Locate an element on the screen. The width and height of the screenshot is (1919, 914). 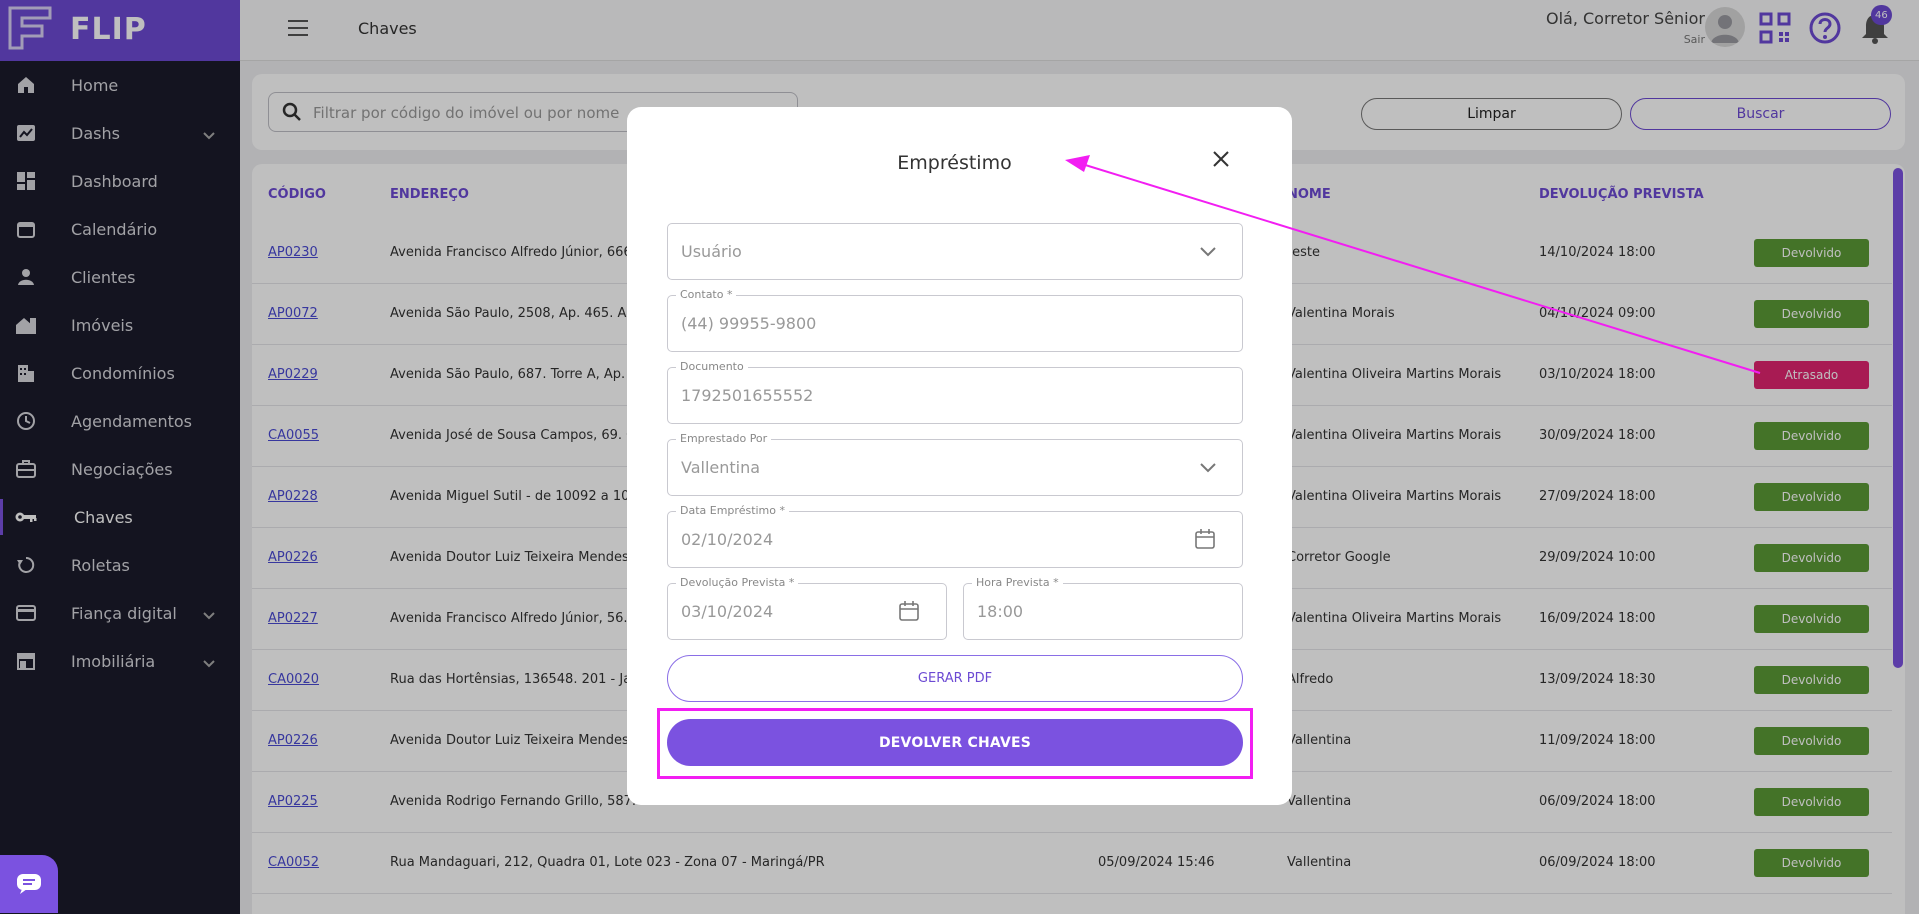
user-select-placeholder: Usuário is located at coordinates (711, 251).